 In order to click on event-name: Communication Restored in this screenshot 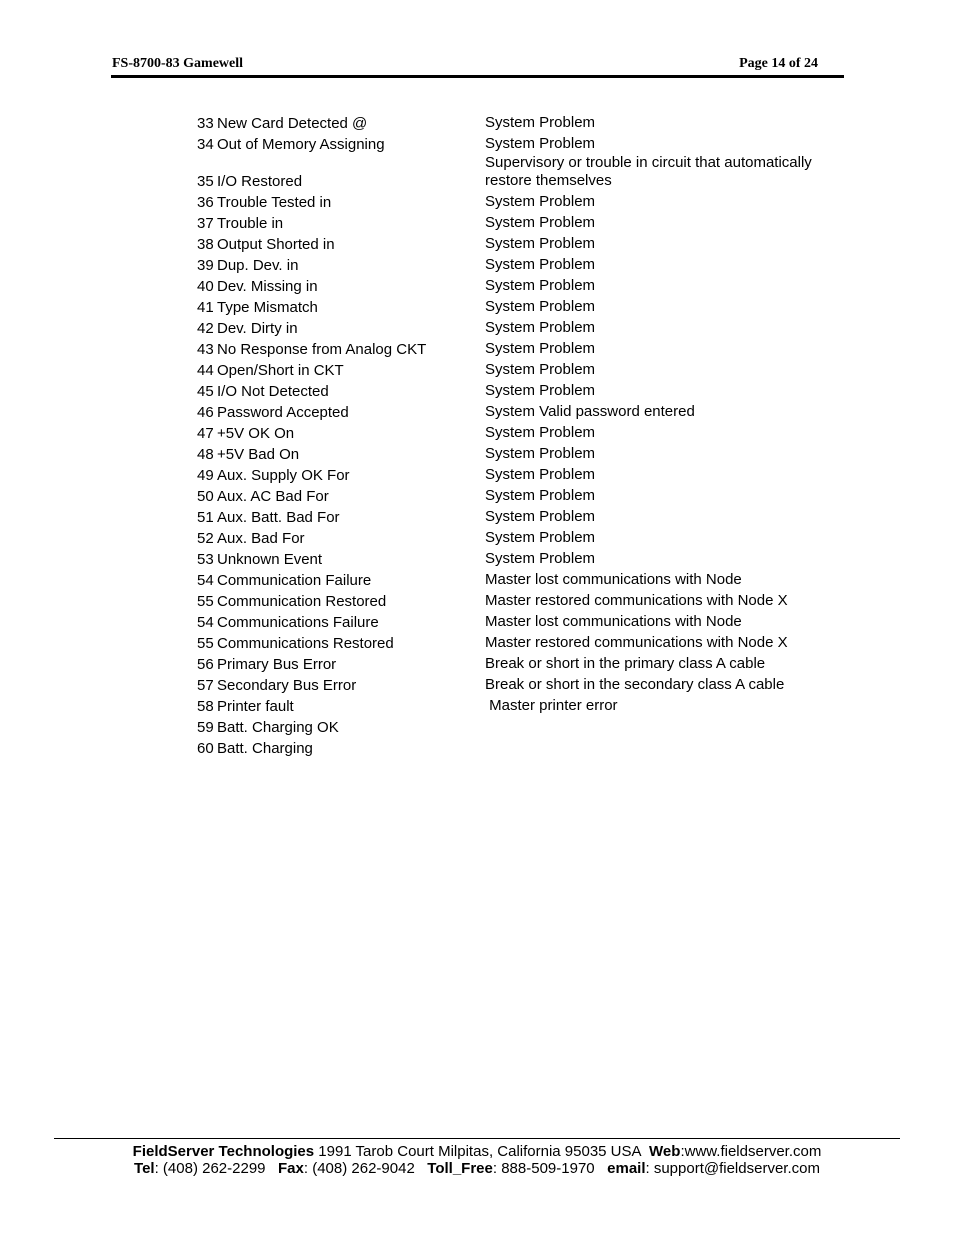, I will do `click(302, 601)`.